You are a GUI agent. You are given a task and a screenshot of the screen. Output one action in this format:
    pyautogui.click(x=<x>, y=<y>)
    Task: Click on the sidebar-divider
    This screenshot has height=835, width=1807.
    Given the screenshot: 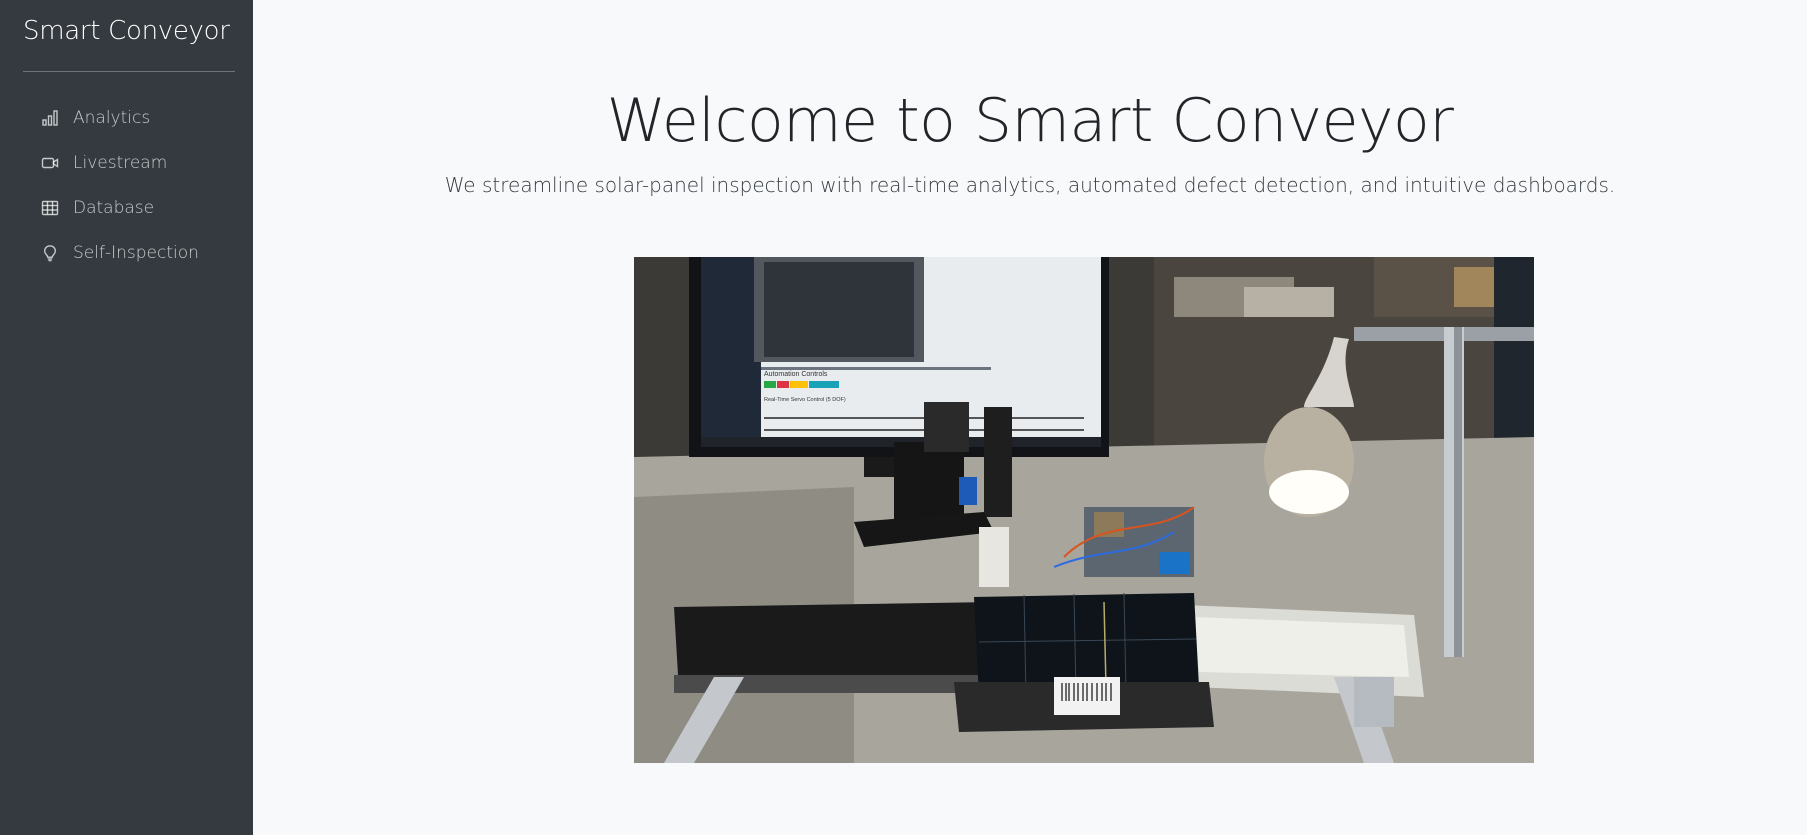 What is the action you would take?
    pyautogui.click(x=129, y=71)
    